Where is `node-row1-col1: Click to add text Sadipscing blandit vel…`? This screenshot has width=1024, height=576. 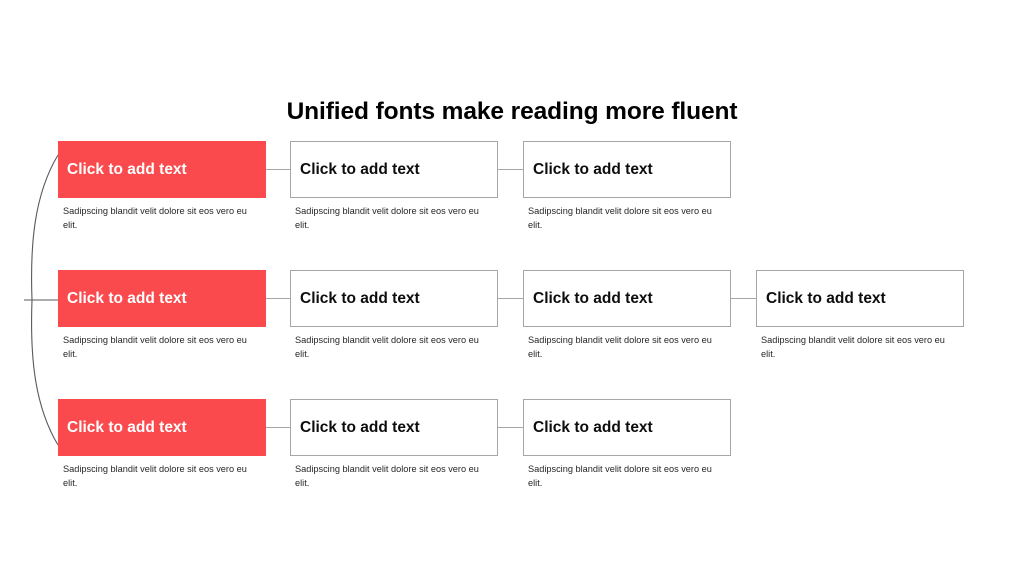
node-row1-col1: Click to add text Sadipscing blandit vel… is located at coordinates (162, 185).